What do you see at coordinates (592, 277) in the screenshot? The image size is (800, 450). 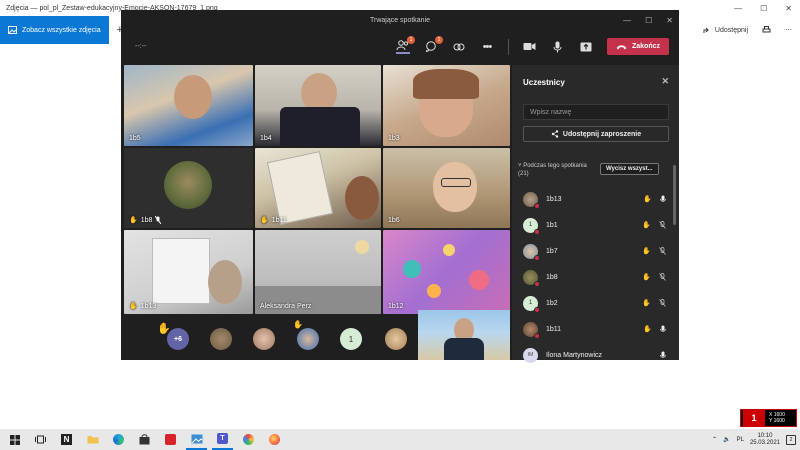 I see `participant-row: 1b8 ✋` at bounding box center [592, 277].